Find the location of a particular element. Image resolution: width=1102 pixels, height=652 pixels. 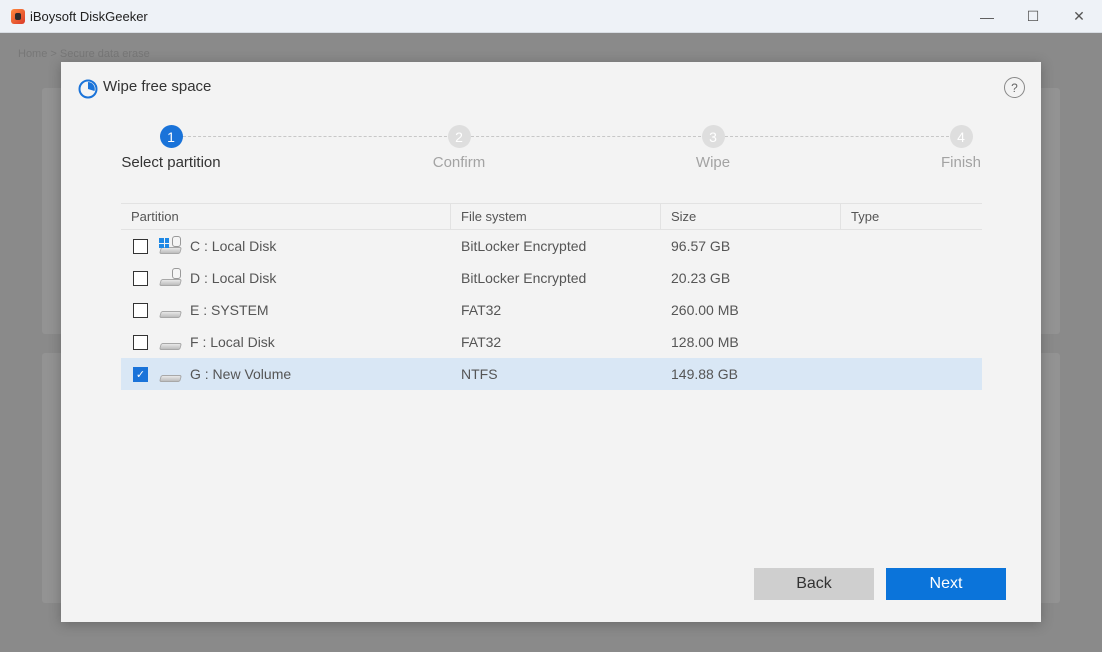

column-type: Type is located at coordinates (911, 216).